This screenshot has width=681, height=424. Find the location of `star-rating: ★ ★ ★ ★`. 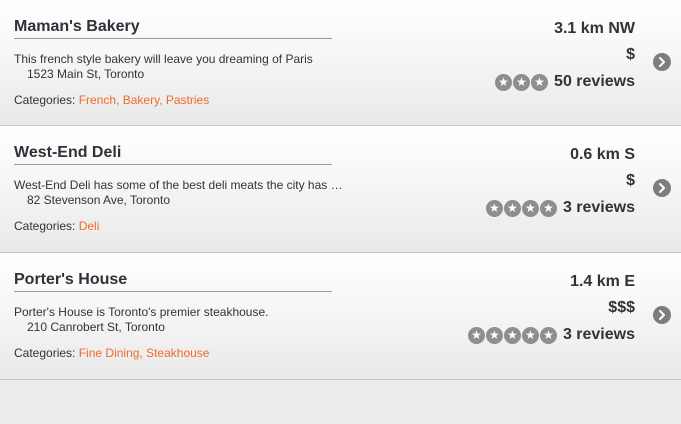

star-rating: ★ ★ ★ ★ is located at coordinates (521, 208).